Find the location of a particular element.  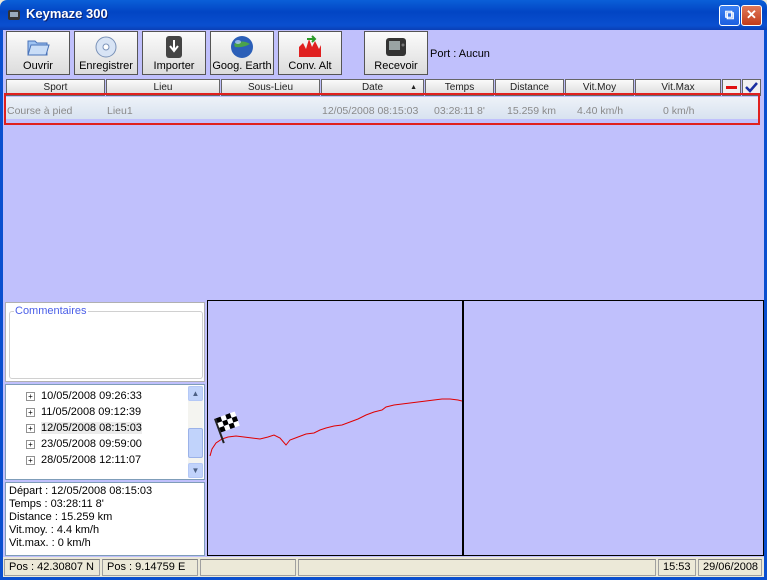

track-map-panel is located at coordinates (335, 428).